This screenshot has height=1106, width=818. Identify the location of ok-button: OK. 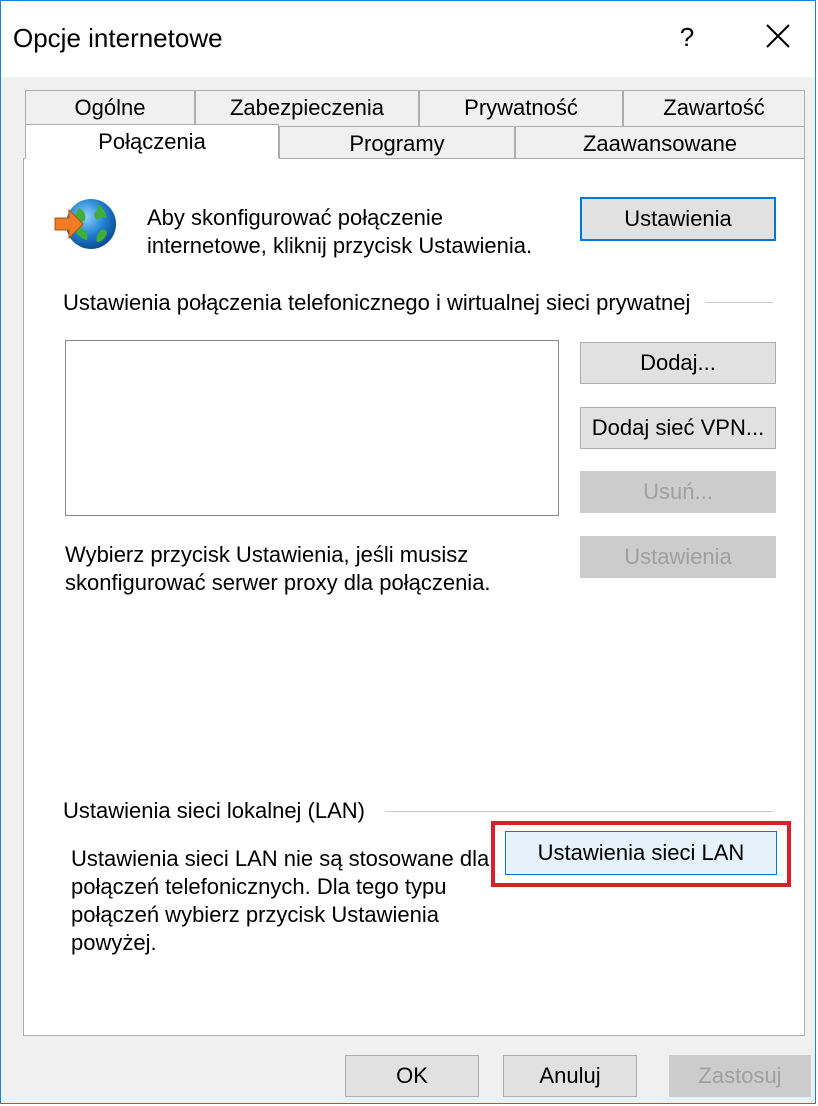
(412, 1076).